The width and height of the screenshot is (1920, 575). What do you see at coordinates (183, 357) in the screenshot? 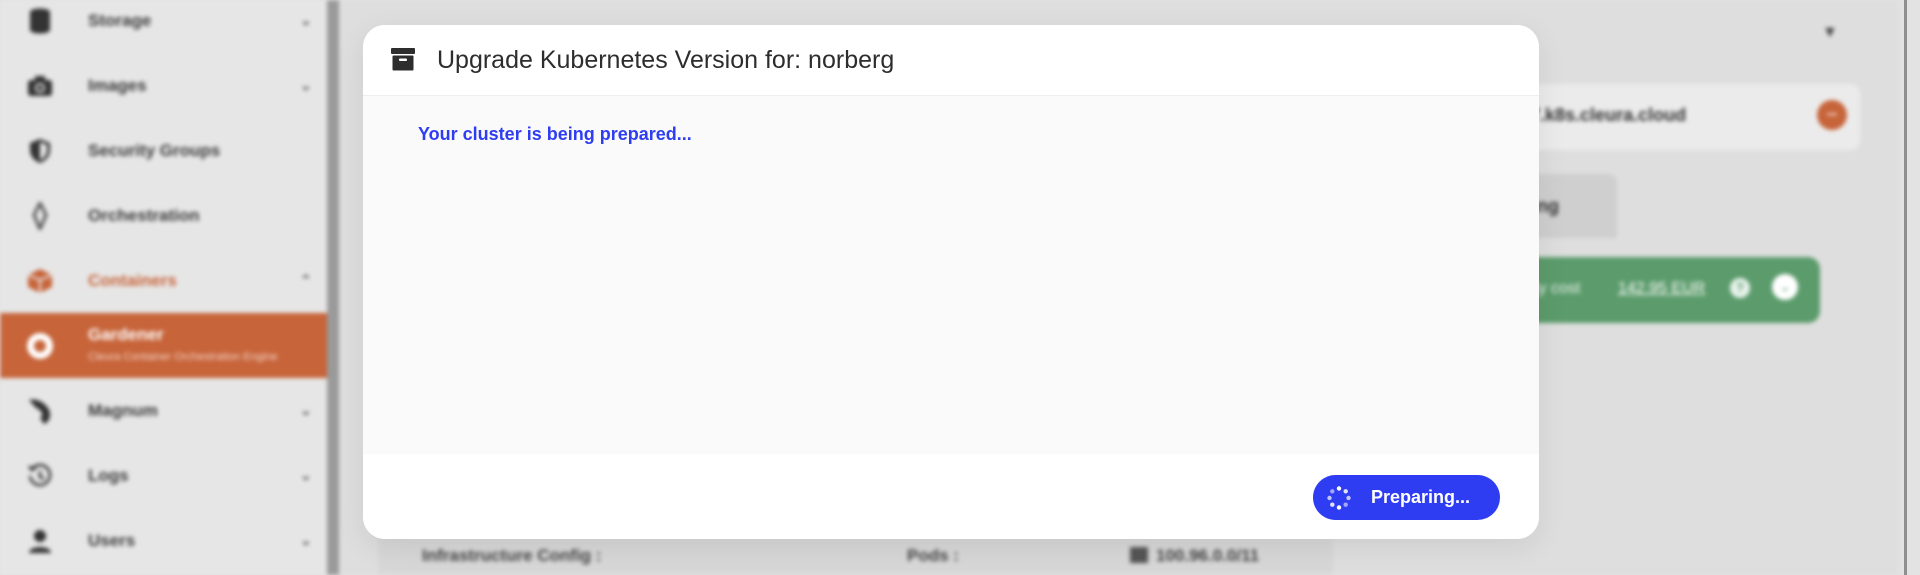
I see `sidebar-item-sublabel: Cleura Container Orchestration Engine` at bounding box center [183, 357].